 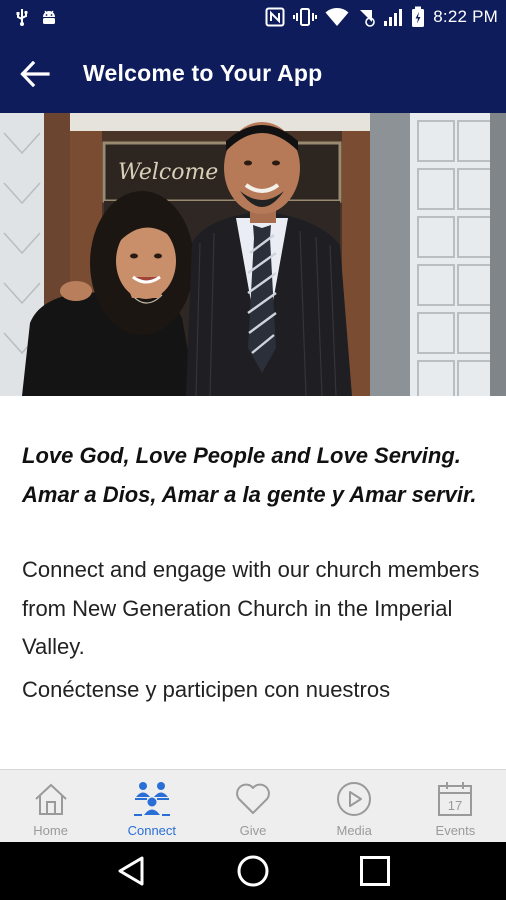 I want to click on battery-icon, so click(x=418, y=17).